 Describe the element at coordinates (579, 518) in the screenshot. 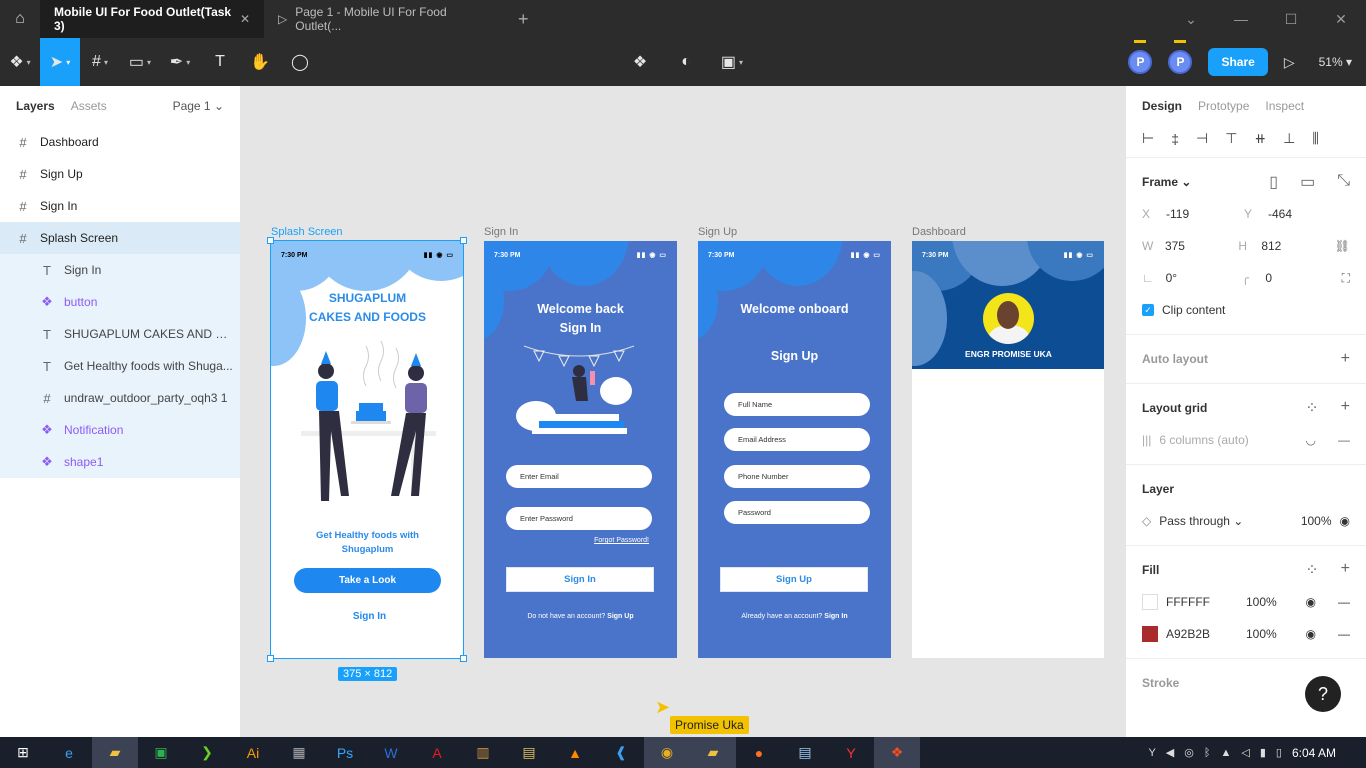

I see `password-field: Enter Password` at that location.